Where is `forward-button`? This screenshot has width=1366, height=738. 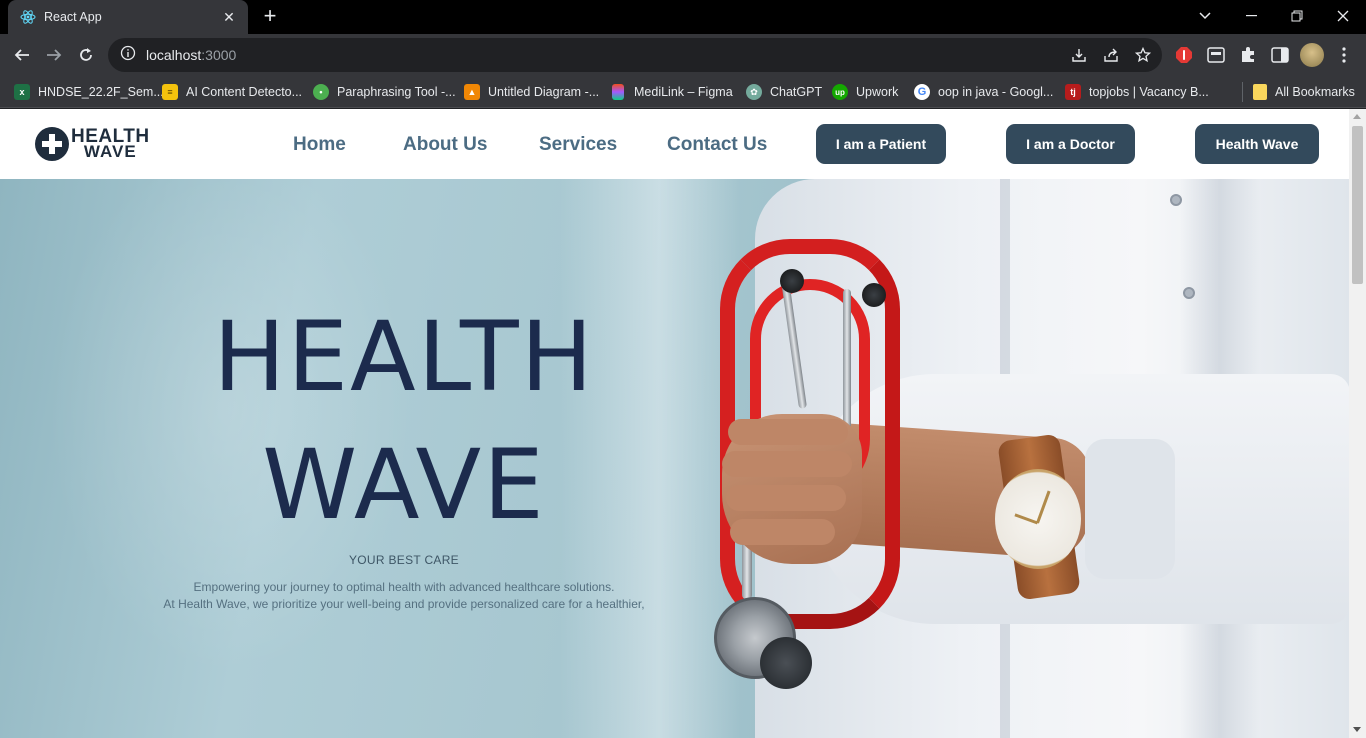
forward-button is located at coordinates (54, 55).